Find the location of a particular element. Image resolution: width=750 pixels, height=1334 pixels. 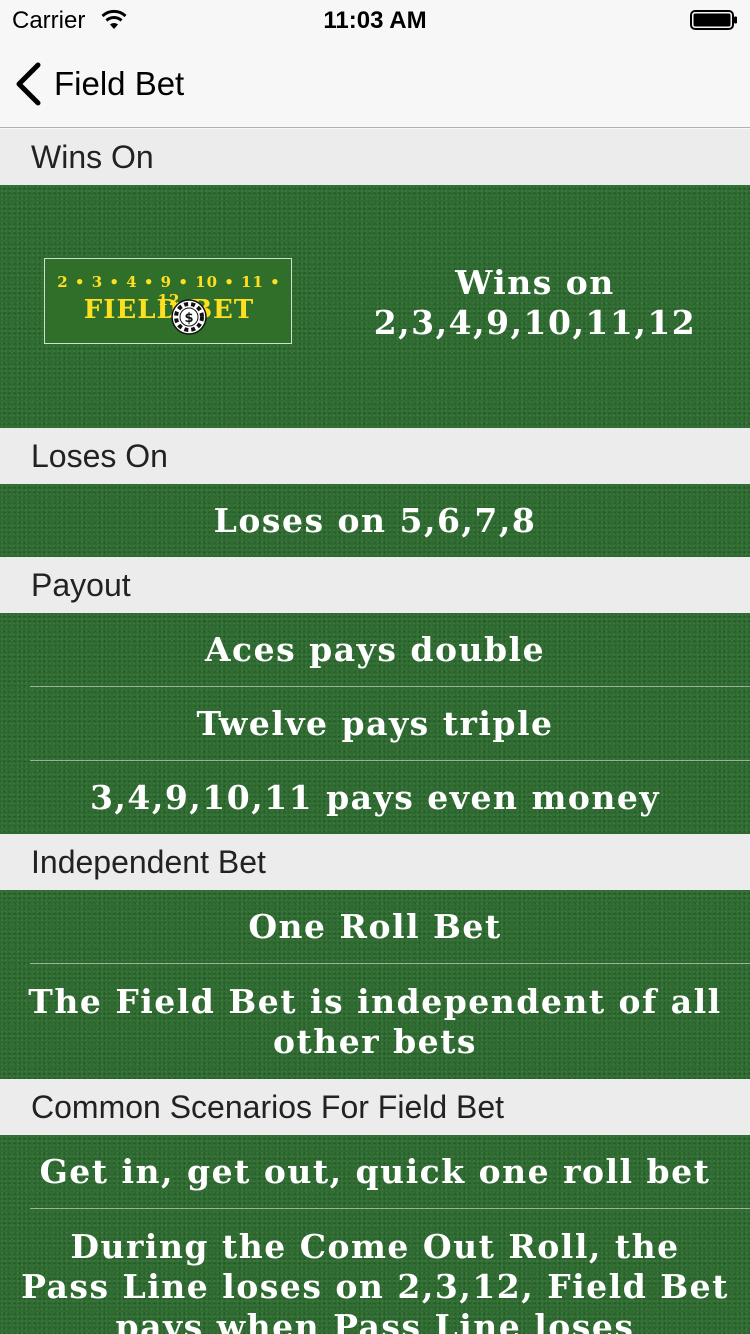

wins-on-text: Wins on 2,3,4,9,10,11,12 is located at coordinates (535, 303).